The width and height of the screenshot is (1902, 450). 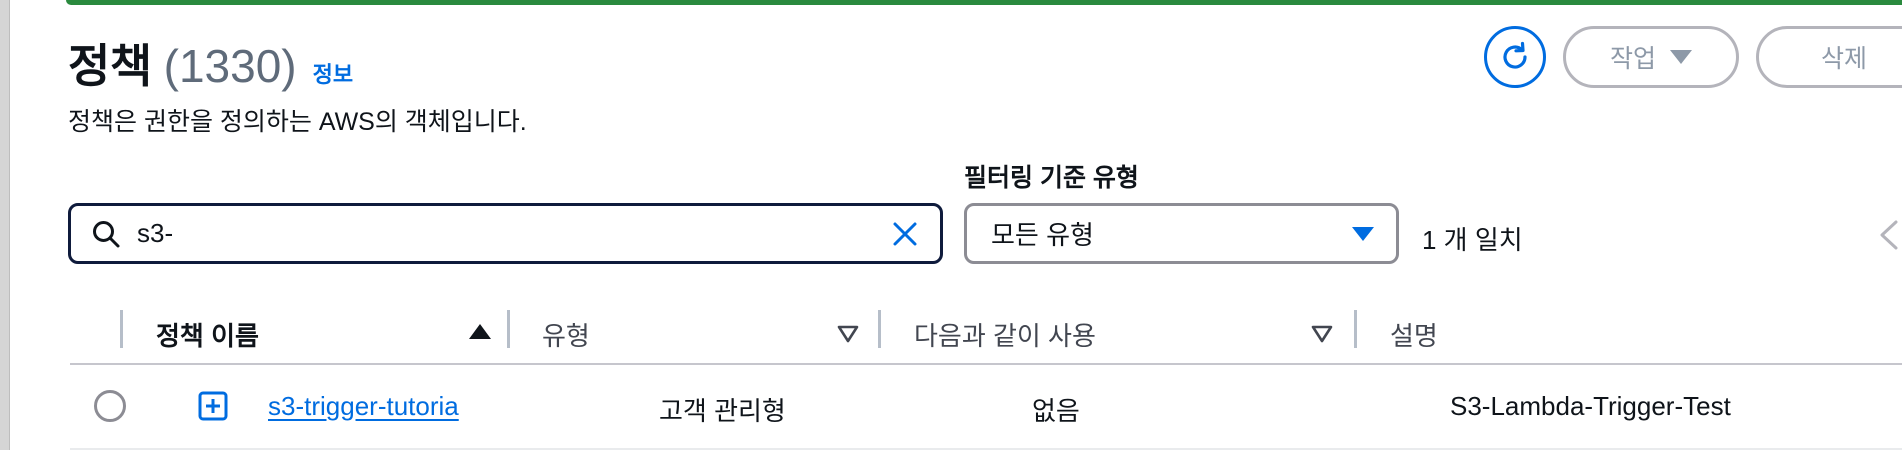 What do you see at coordinates (1181, 233) in the screenshot?
I see `type-filter-select: 모든 유형` at bounding box center [1181, 233].